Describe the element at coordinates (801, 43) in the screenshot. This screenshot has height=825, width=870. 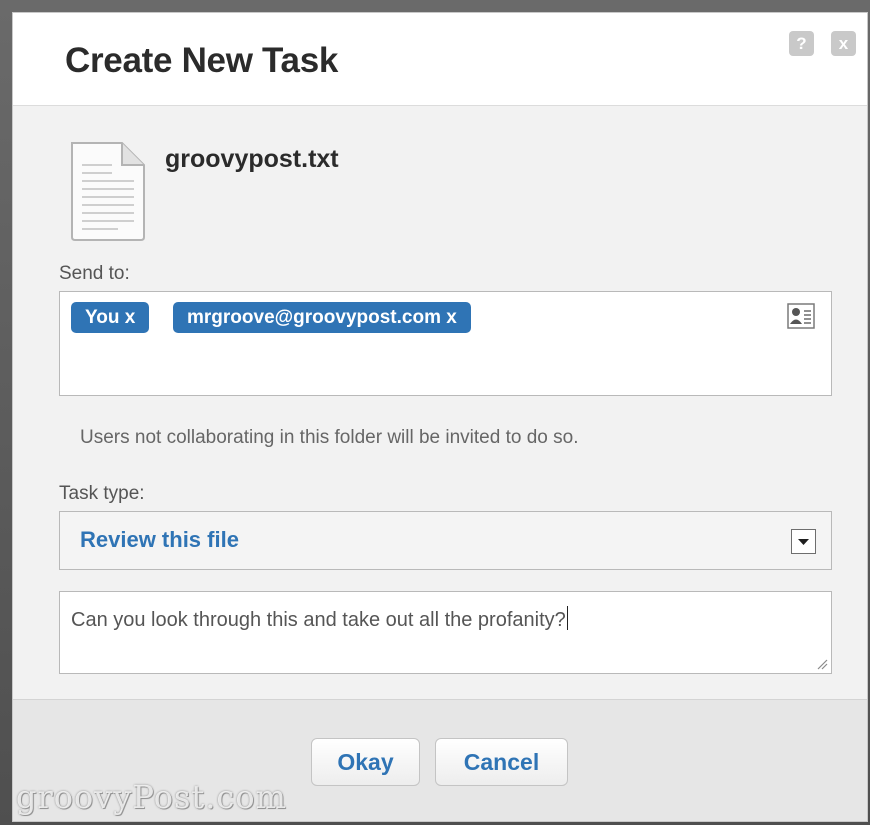
I see `help-button: ?` at that location.